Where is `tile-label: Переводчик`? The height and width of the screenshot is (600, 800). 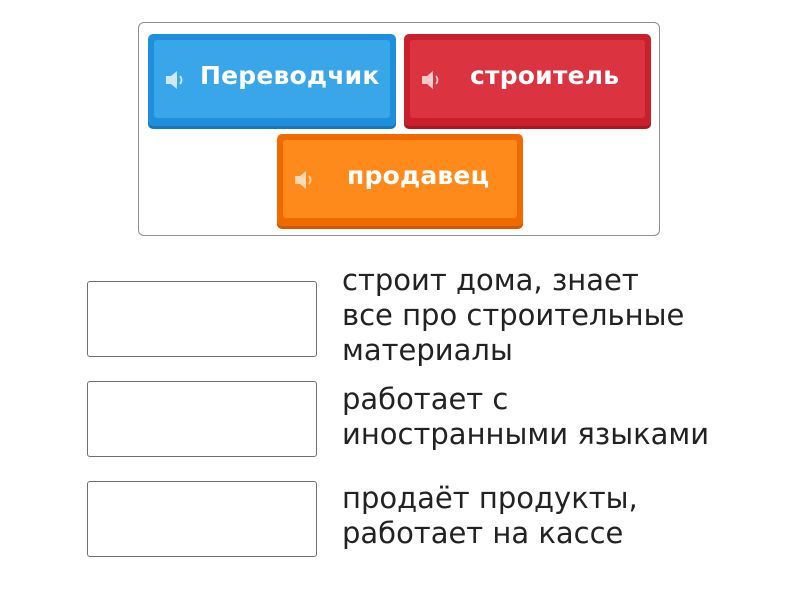 tile-label: Переводчик is located at coordinates (290, 75).